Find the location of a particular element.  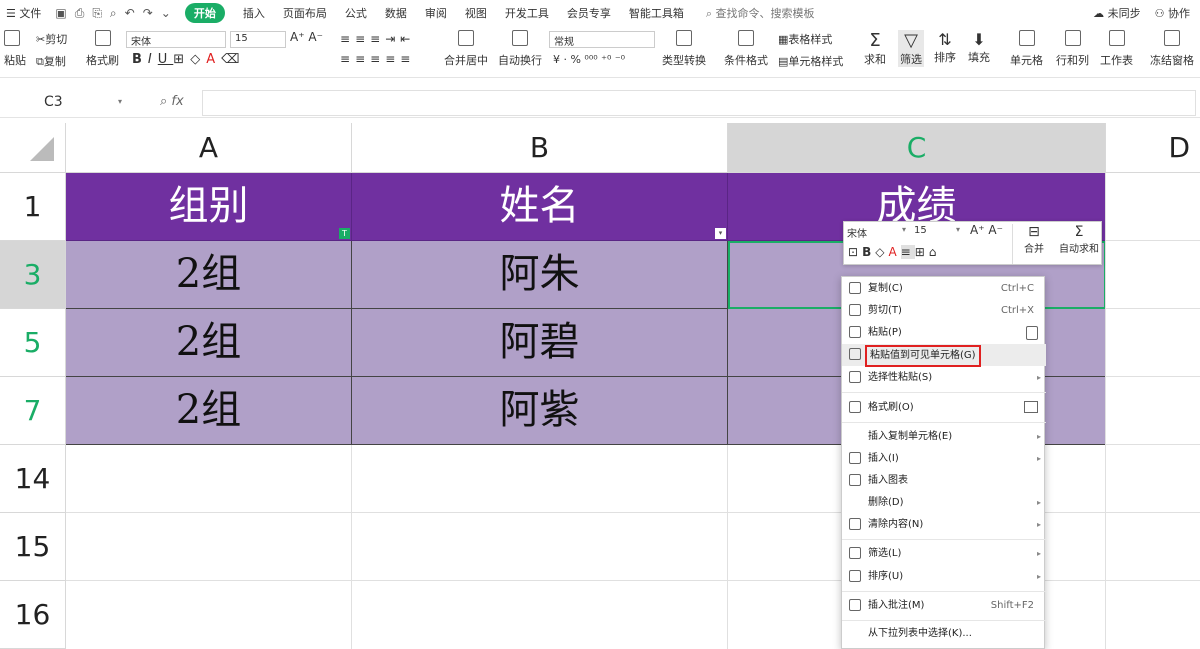

outdent-icon: ⇤ is located at coordinates (407, 39).